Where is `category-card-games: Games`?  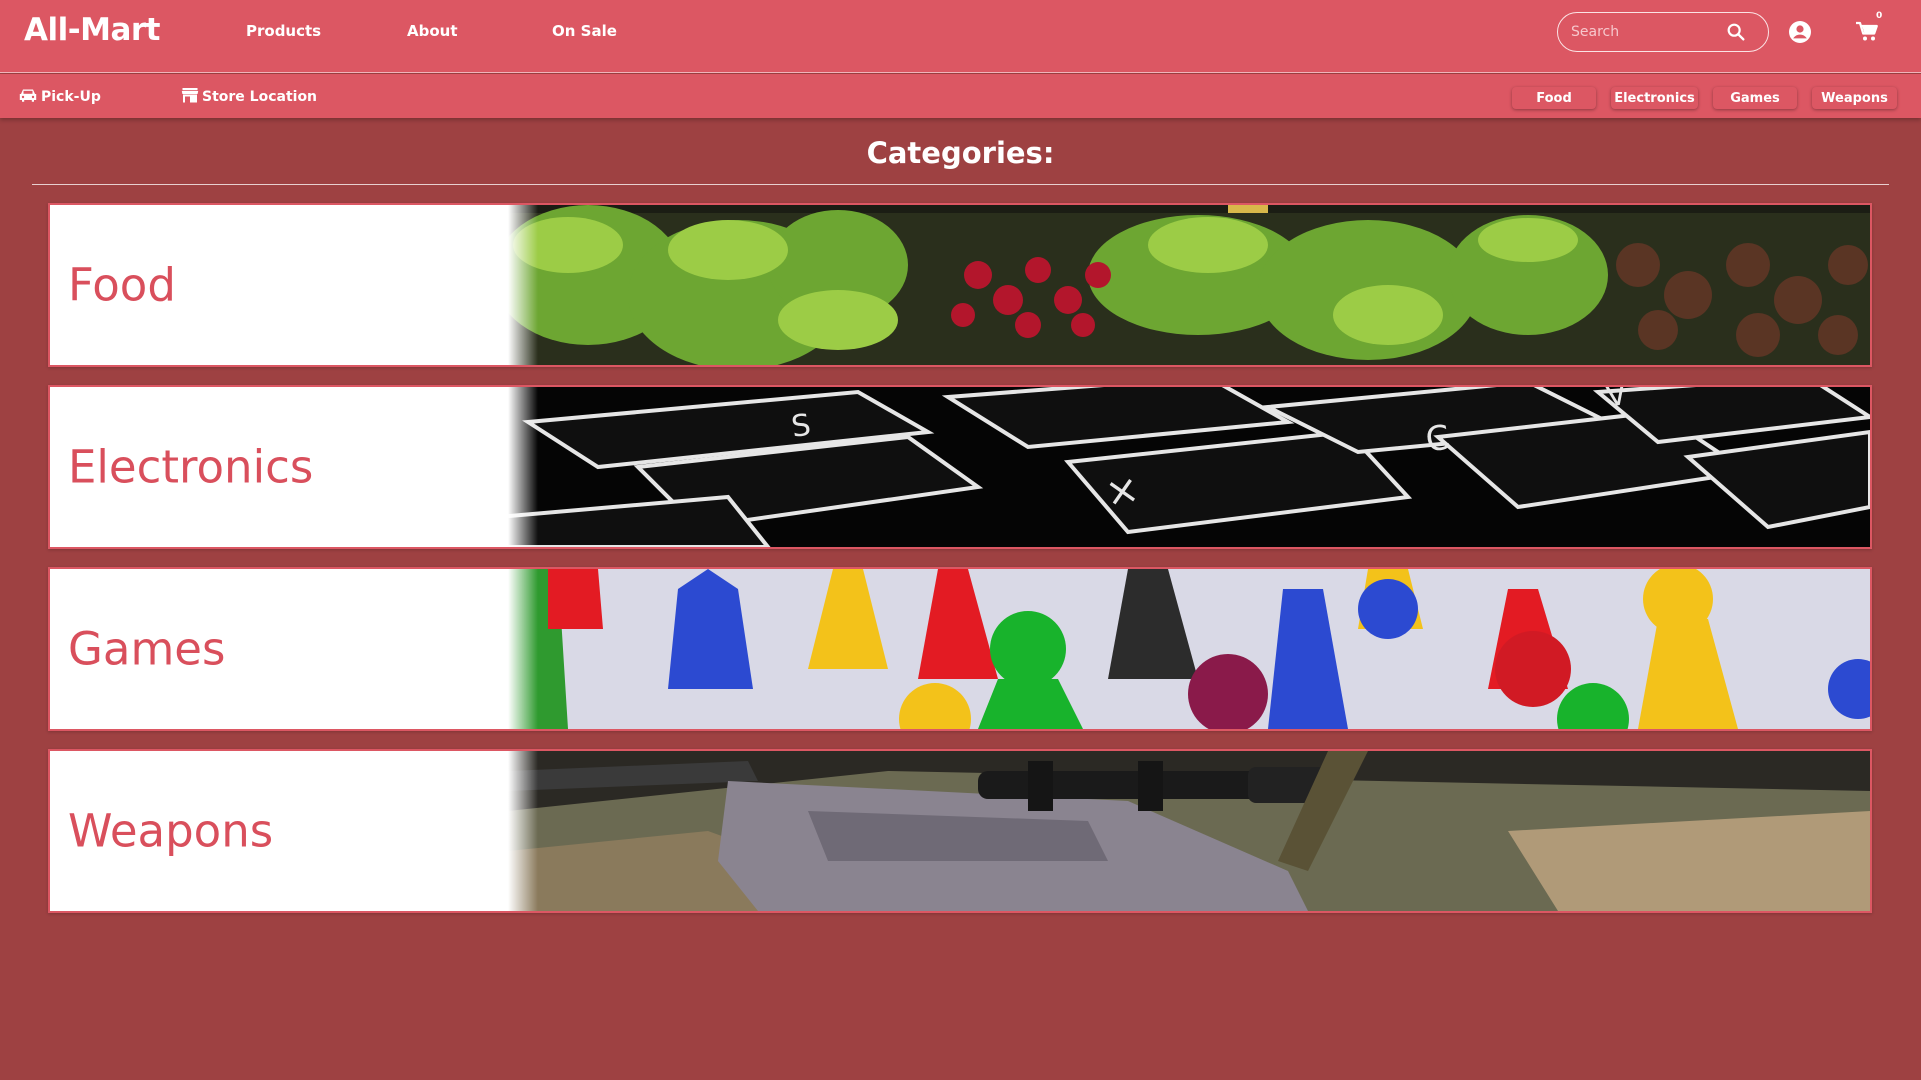
category-card-games: Games is located at coordinates (960, 649).